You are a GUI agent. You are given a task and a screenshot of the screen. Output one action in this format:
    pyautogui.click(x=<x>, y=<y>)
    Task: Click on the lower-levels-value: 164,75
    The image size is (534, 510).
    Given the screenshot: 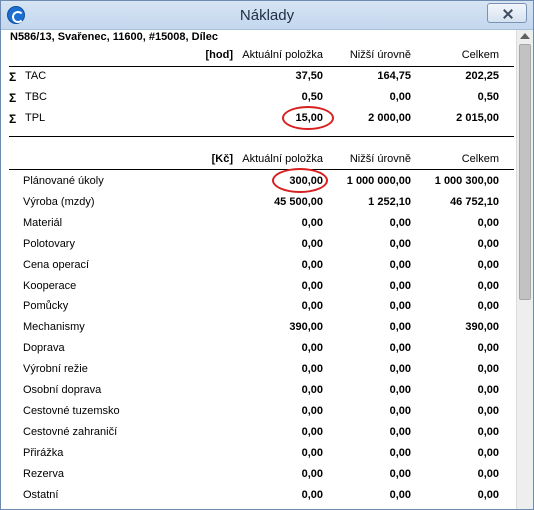 What is the action you would take?
    pyautogui.click(x=394, y=76)
    